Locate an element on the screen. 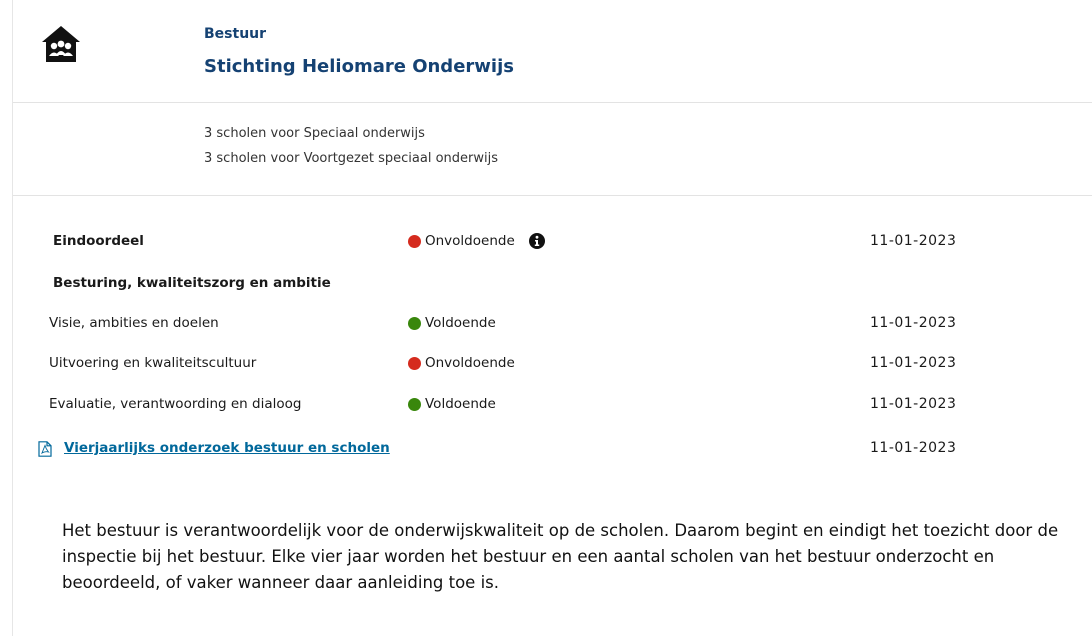  judgement-label: Visie, ambities en doelen is located at coordinates (134, 323).